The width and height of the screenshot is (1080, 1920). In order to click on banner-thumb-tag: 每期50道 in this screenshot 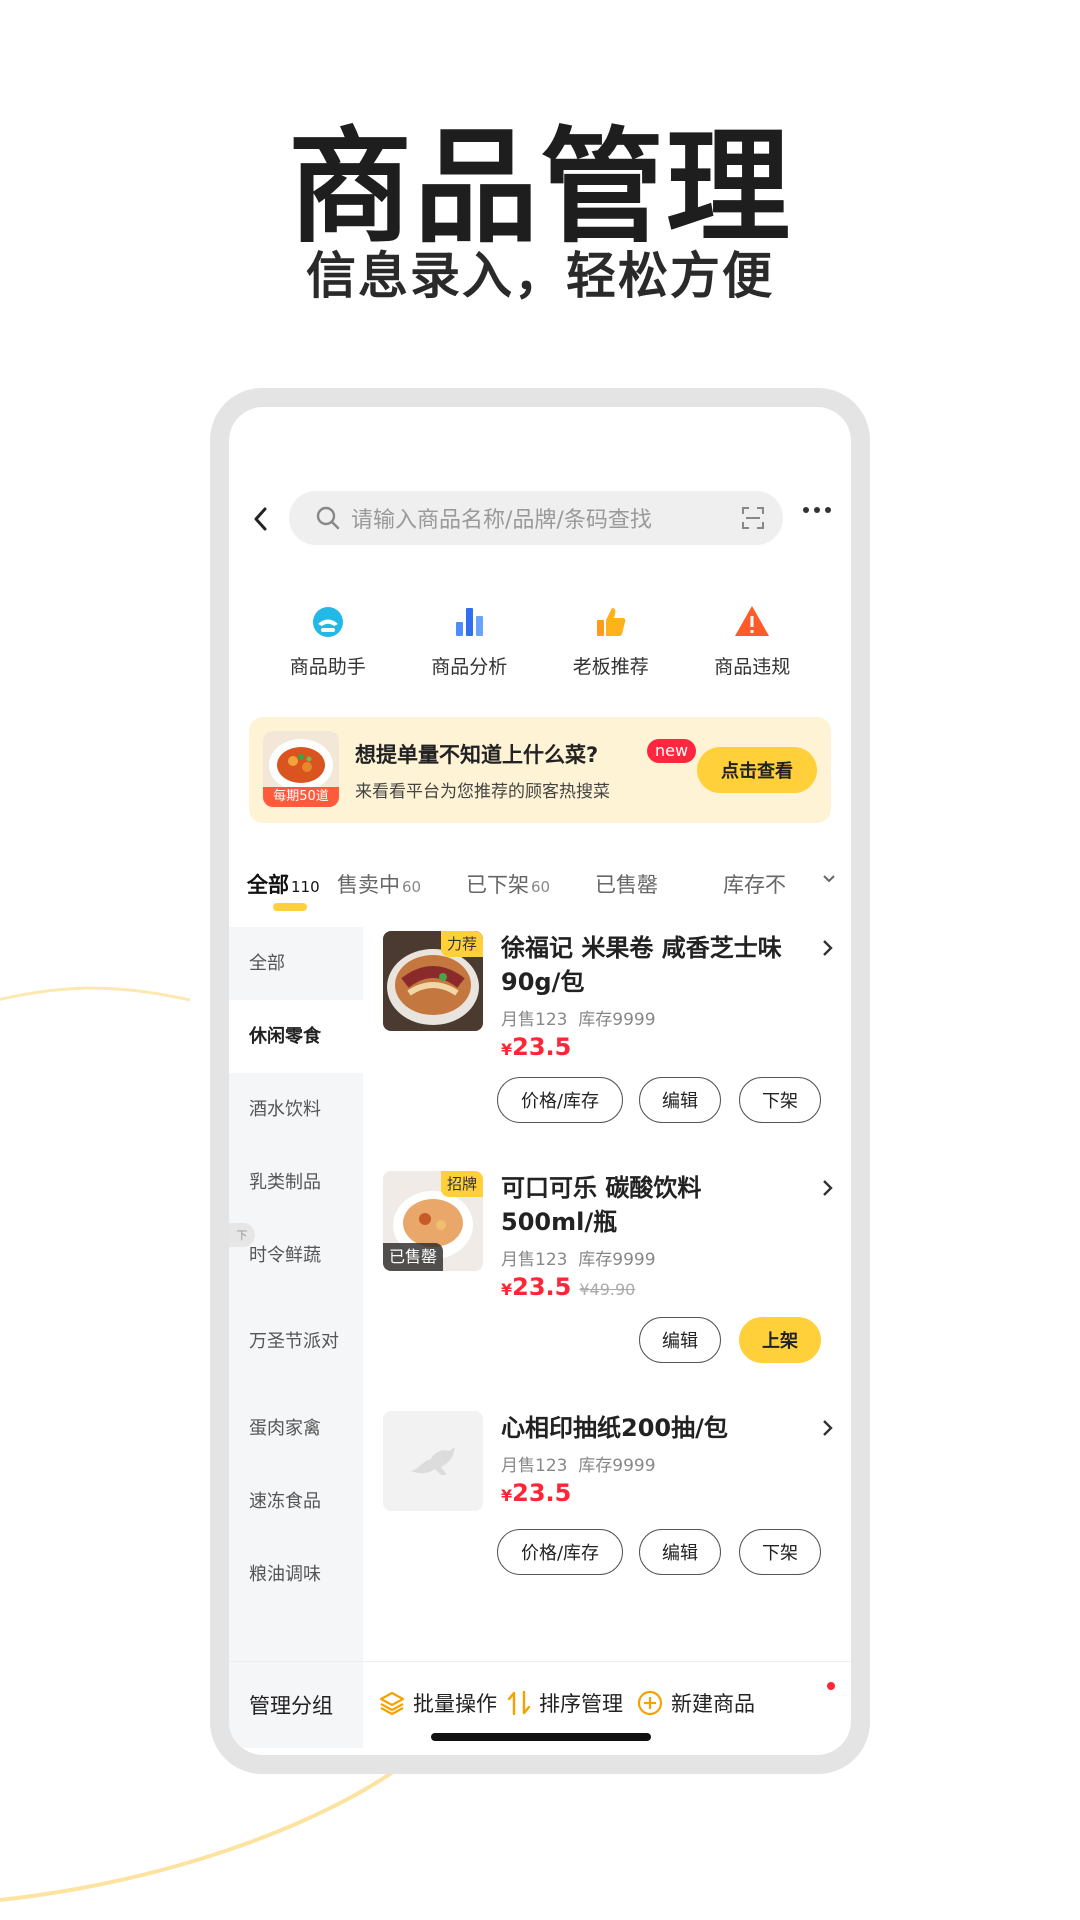, I will do `click(301, 797)`.